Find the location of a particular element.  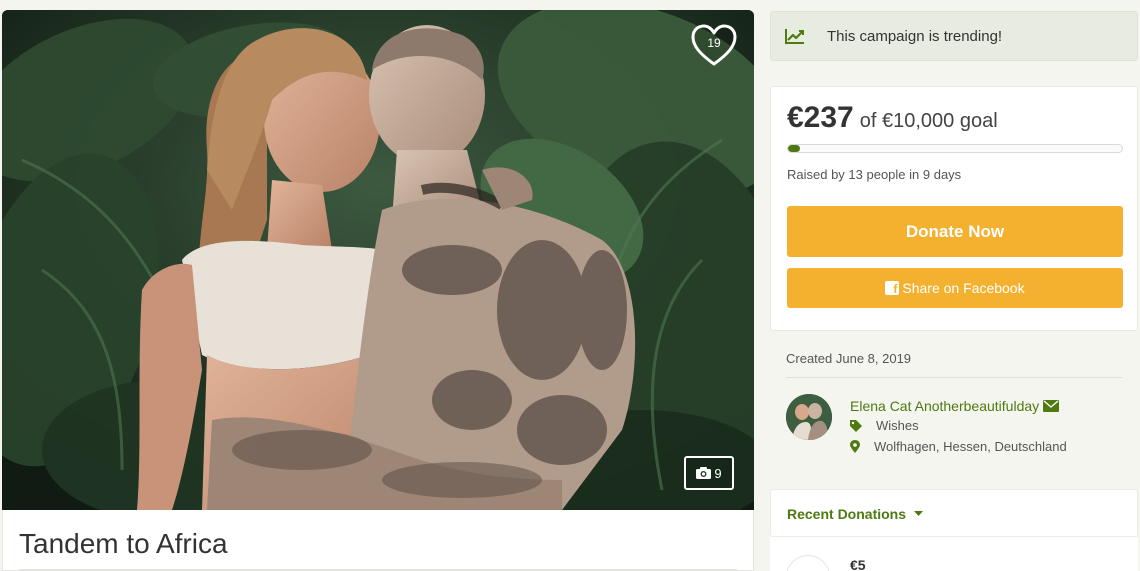

tag-icon is located at coordinates (856, 425).